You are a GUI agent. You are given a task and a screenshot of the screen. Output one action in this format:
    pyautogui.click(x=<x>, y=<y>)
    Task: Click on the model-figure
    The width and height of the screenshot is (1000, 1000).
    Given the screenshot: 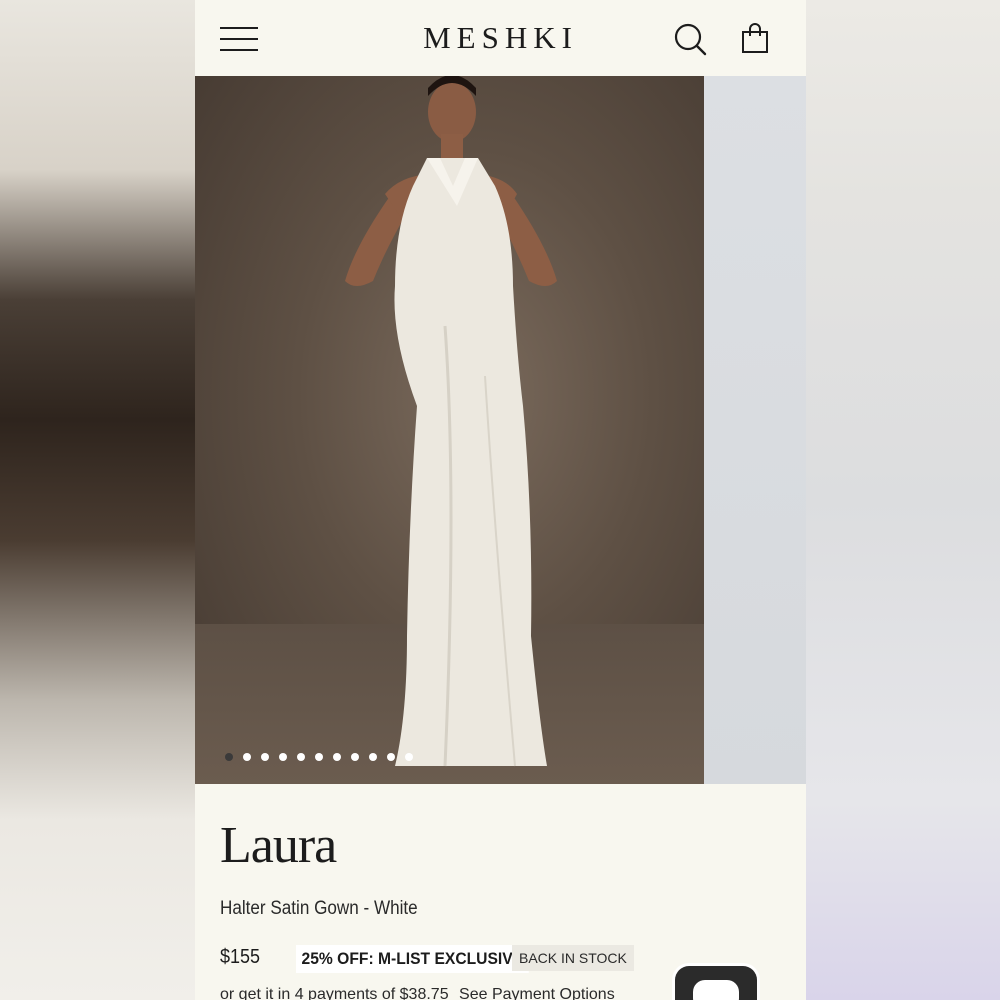 What is the action you would take?
    pyautogui.click(x=451, y=421)
    